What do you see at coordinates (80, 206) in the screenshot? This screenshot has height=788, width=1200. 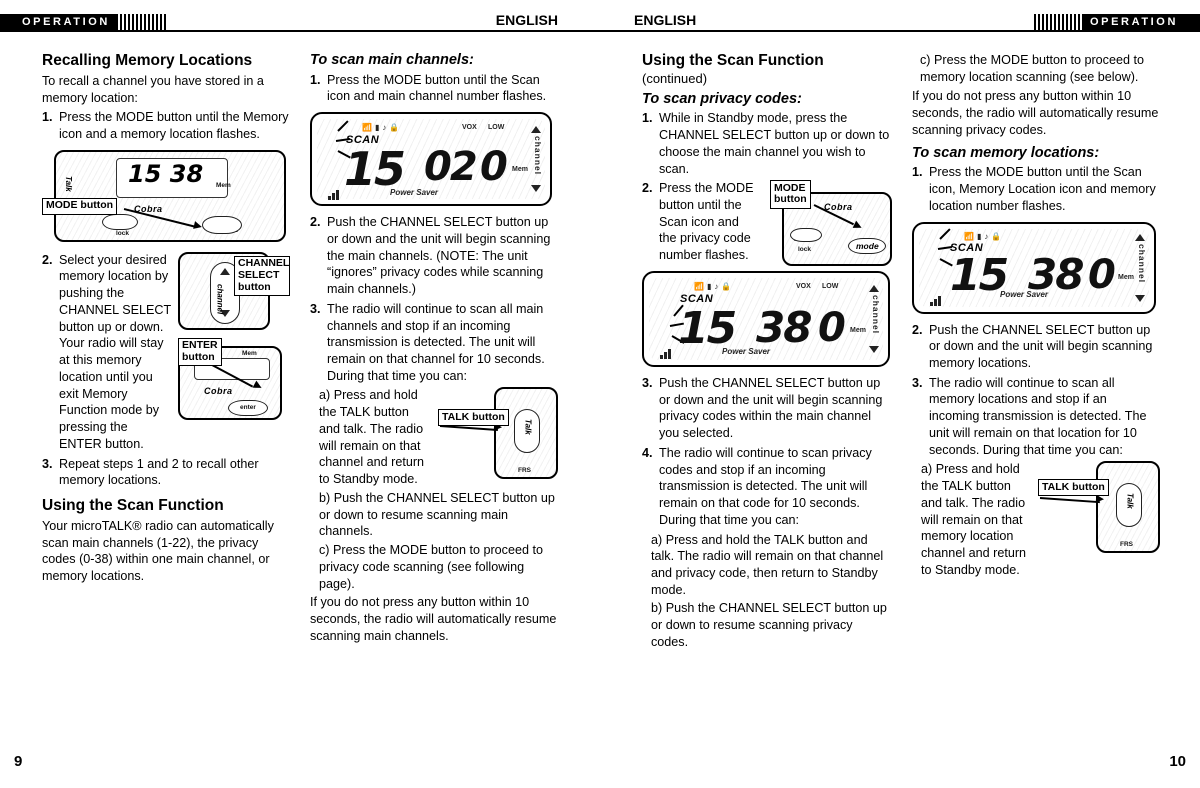 I see `callout-mode-button: MODE button` at bounding box center [80, 206].